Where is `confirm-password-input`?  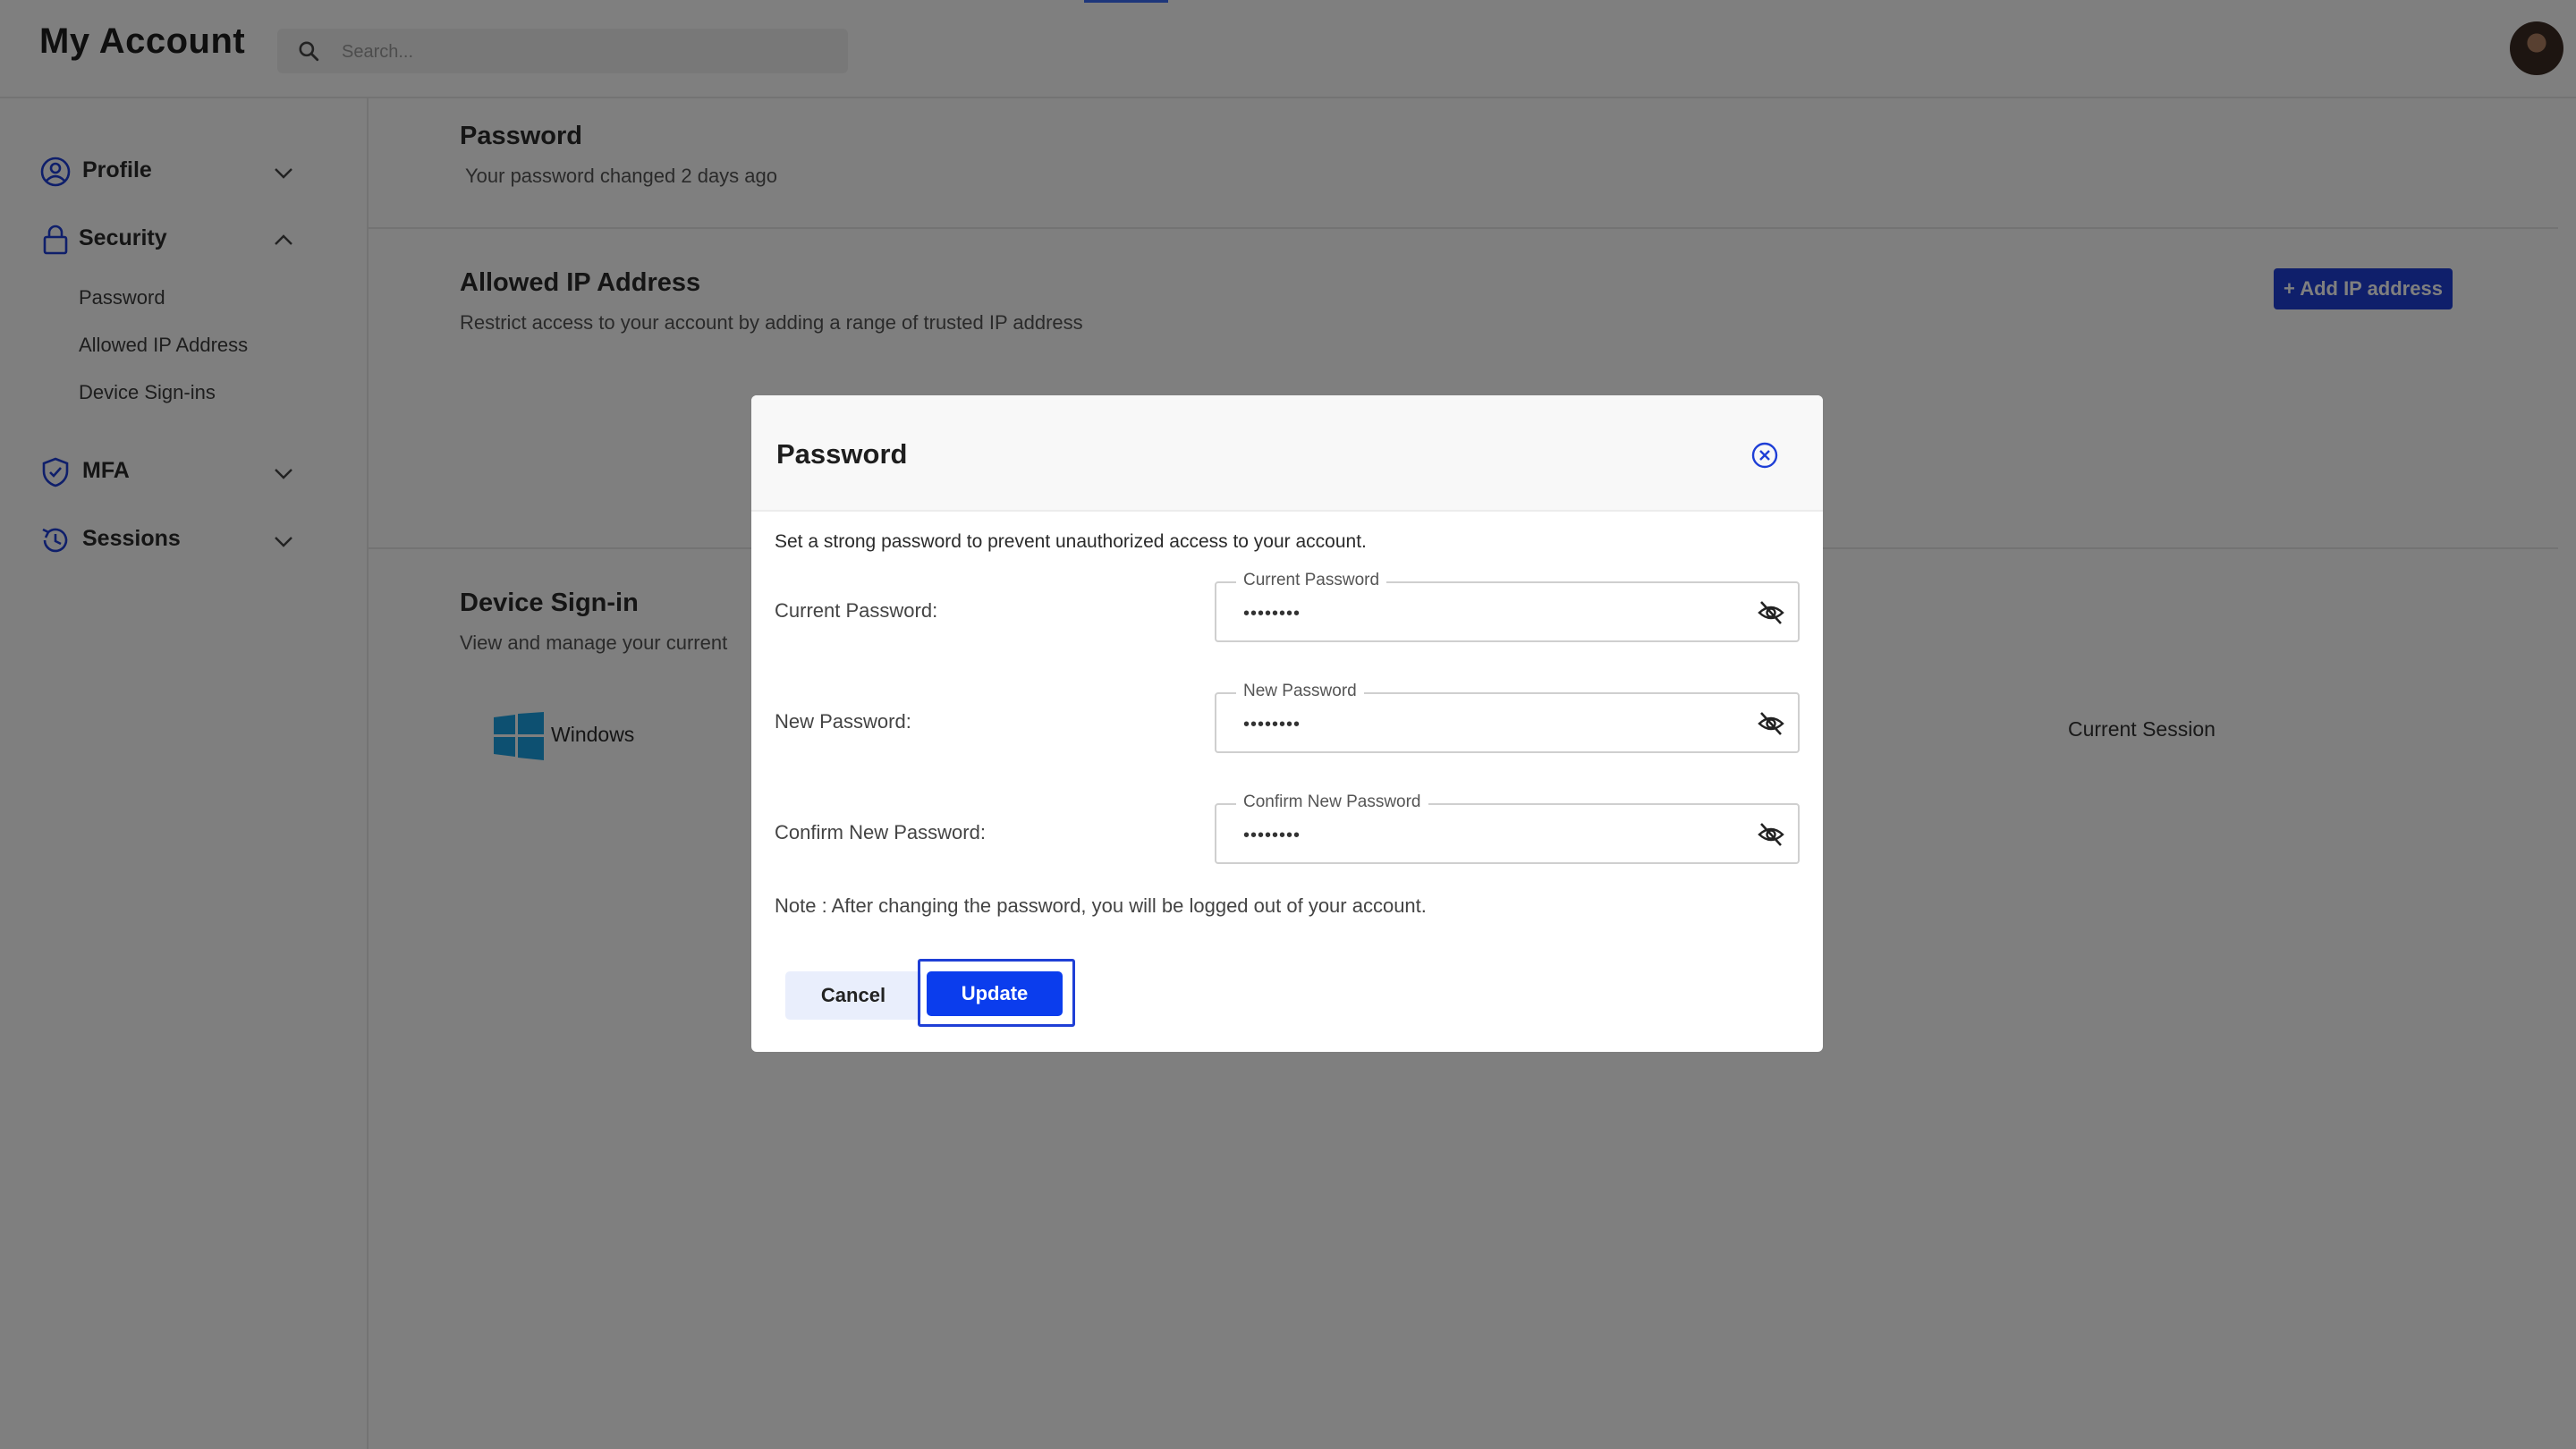 confirm-password-input is located at coordinates (1484, 835).